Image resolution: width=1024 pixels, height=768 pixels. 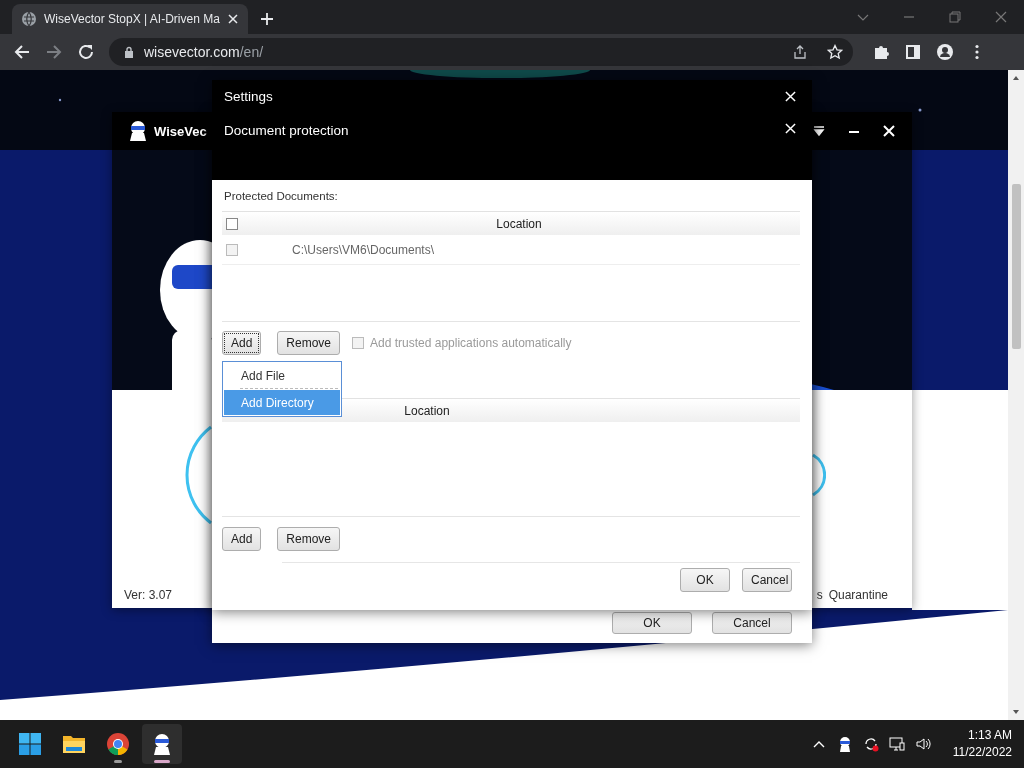 I want to click on tab-title: WiseVector StopX | AI-Driven Ma, so click(x=132, y=19).